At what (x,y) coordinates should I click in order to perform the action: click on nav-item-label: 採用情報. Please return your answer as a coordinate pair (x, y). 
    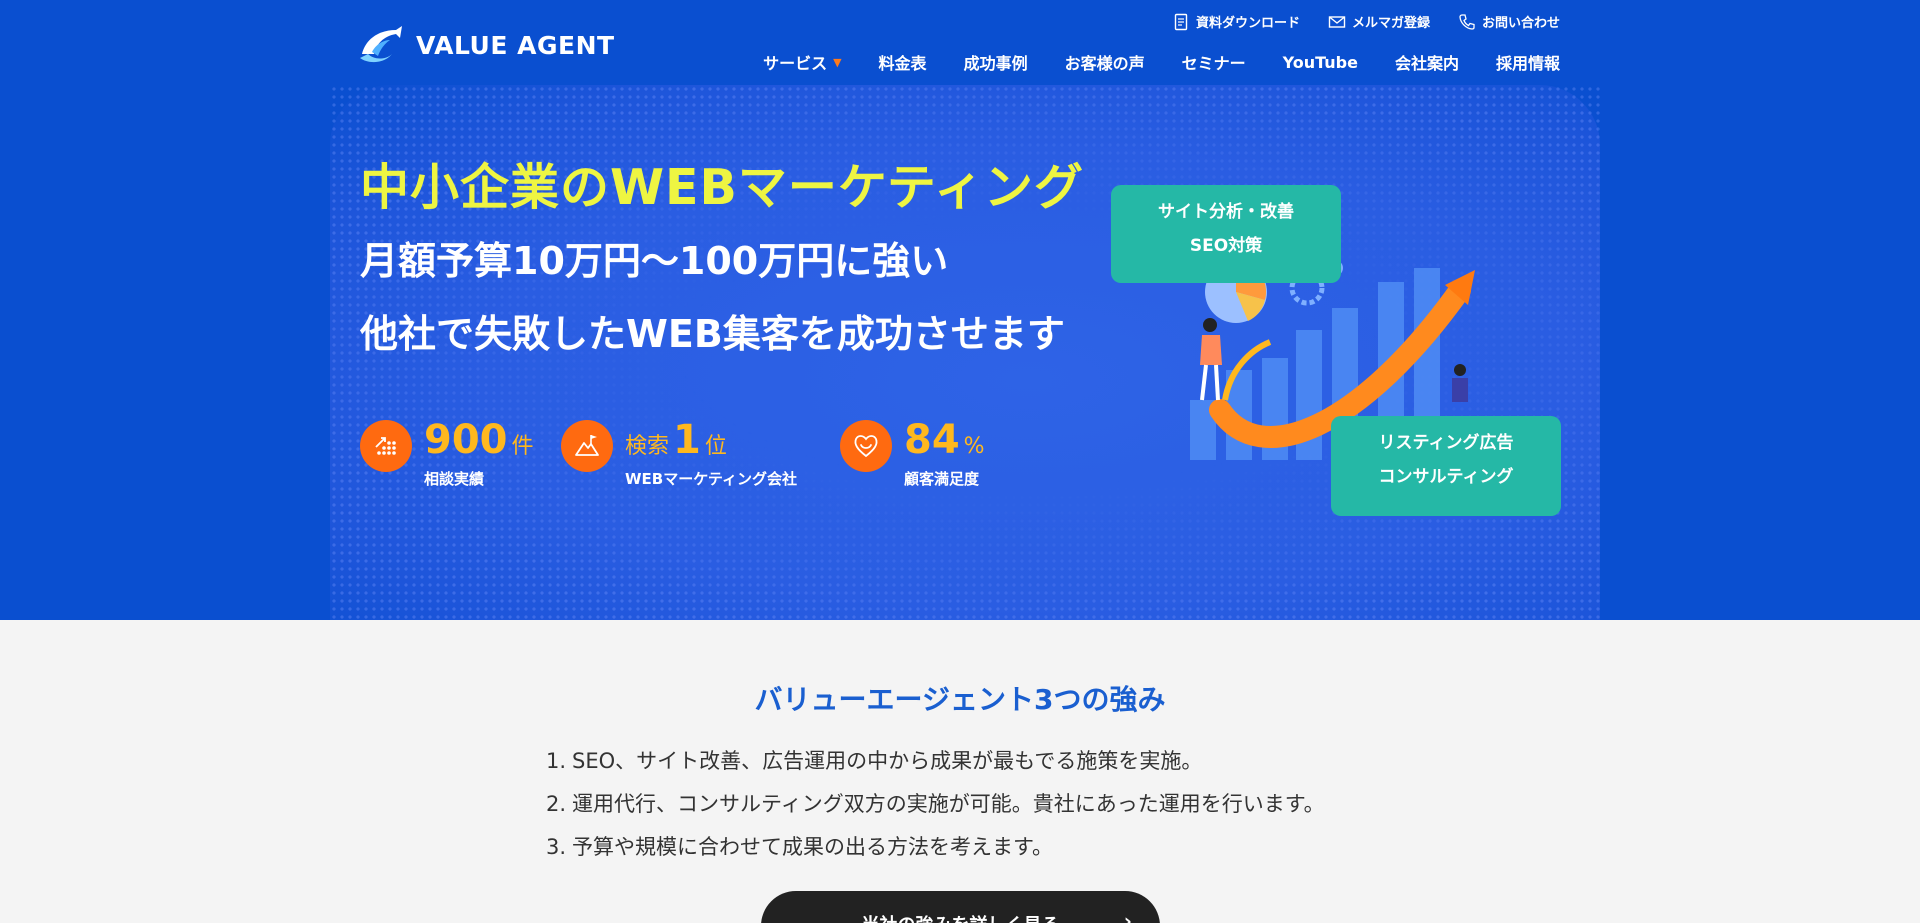
    Looking at the image, I should click on (1527, 63).